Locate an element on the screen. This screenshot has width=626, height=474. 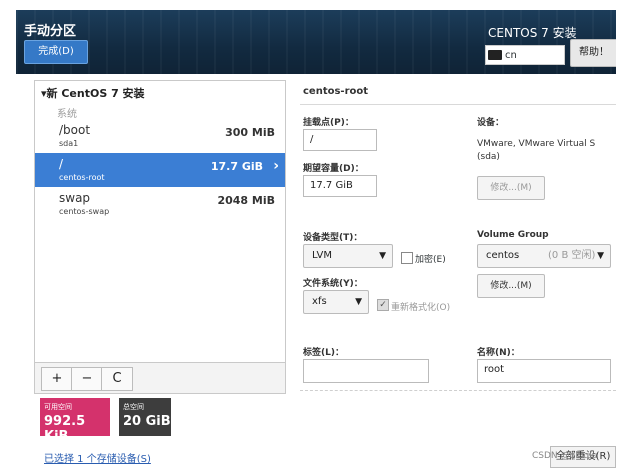
reformat-checkbox: ✓ is located at coordinates (383, 305).